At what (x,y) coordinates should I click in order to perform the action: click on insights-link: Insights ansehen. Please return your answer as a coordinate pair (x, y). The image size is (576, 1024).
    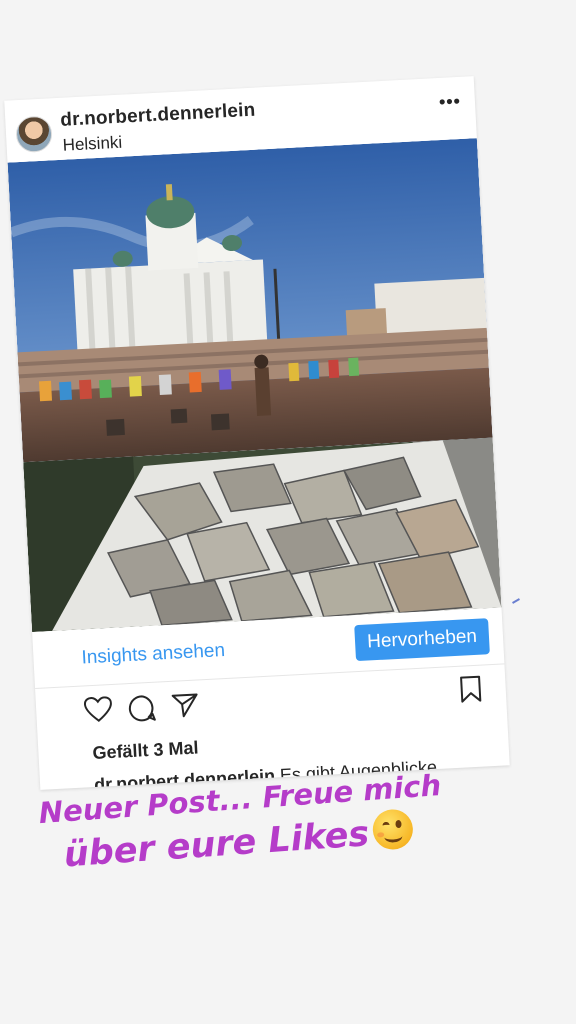
    Looking at the image, I should click on (153, 654).